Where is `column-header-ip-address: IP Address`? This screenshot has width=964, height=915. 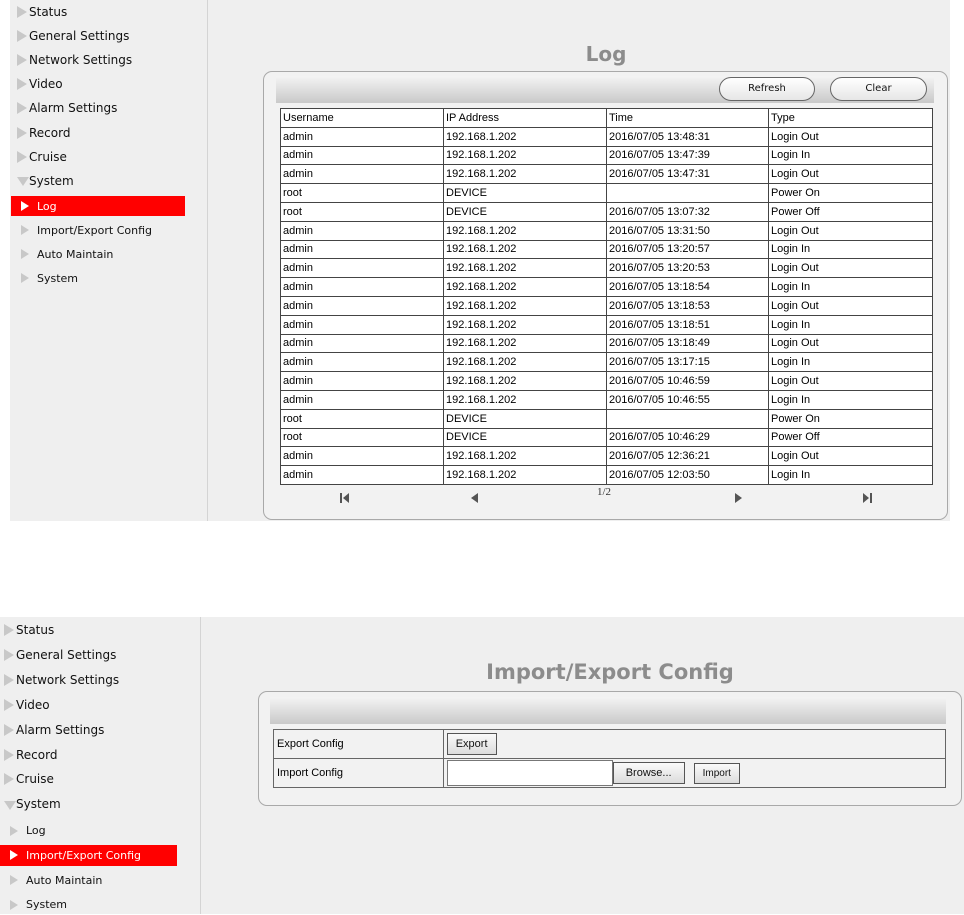
column-header-ip-address: IP Address is located at coordinates (525, 118).